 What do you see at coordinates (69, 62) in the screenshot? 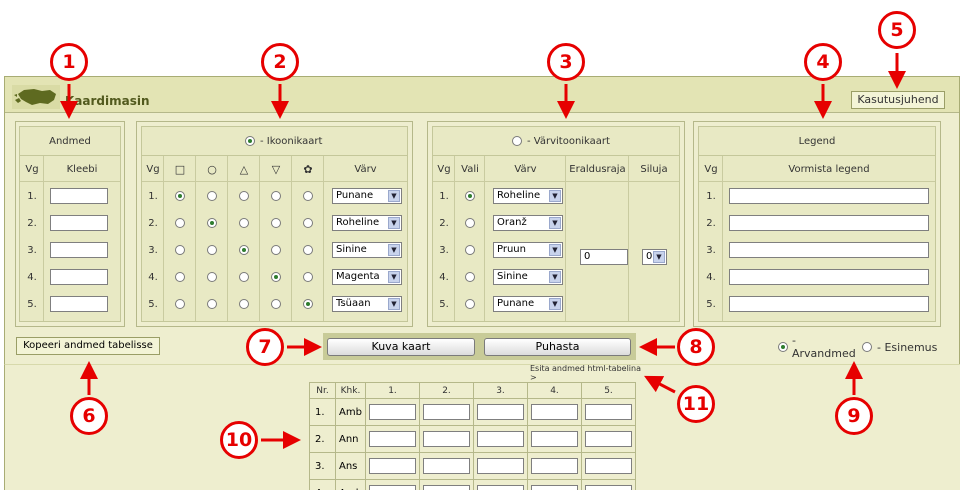
I see `callout-1: 1` at bounding box center [69, 62].